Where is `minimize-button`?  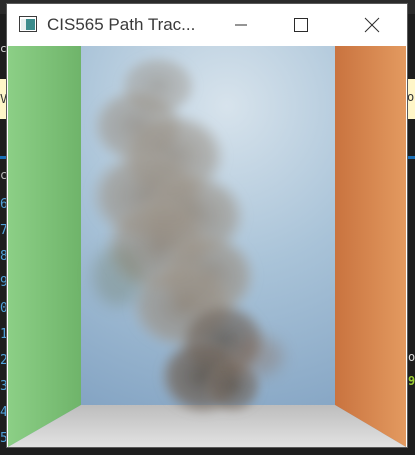
minimize-button is located at coordinates (241, 25).